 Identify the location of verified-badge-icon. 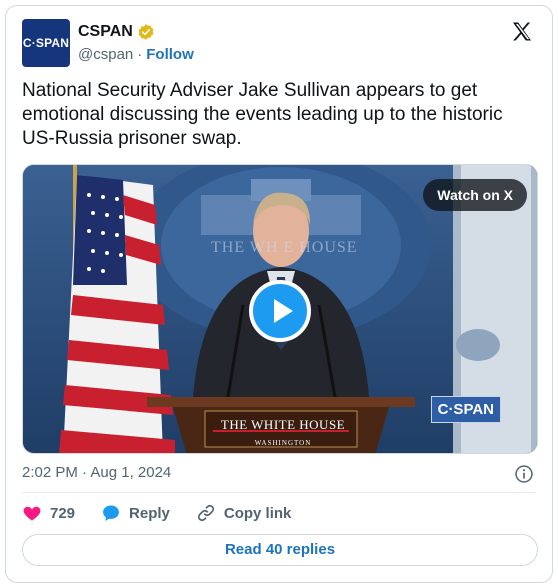
(146, 32).